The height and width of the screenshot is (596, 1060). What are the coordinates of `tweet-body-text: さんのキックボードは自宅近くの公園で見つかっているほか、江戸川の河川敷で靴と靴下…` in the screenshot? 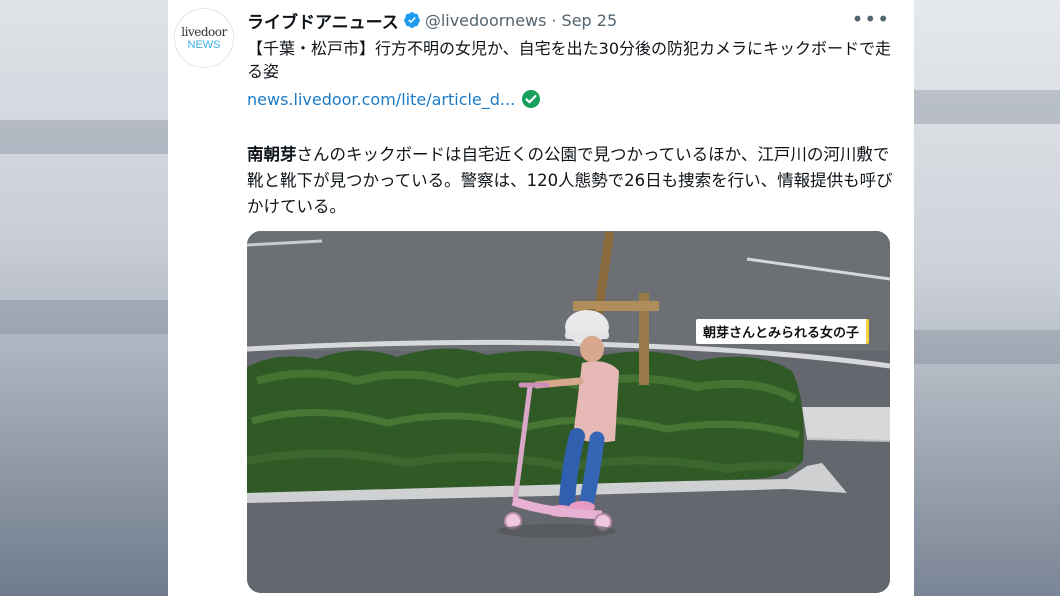 It's located at (570, 180).